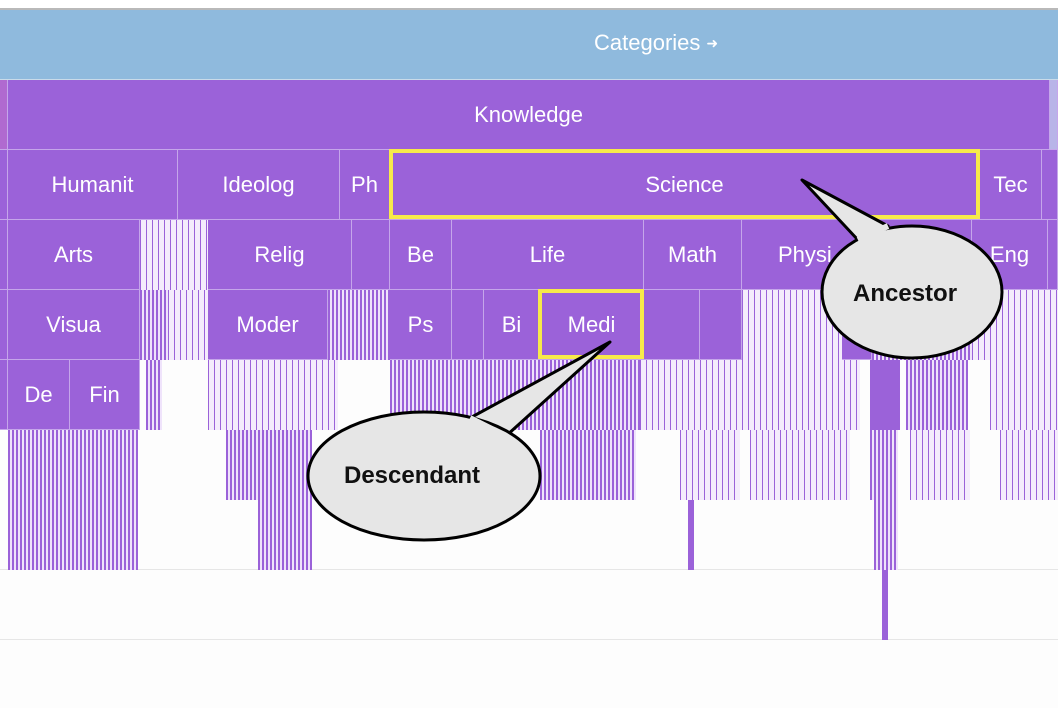  What do you see at coordinates (647, 42) in the screenshot?
I see `categories-title: Categories` at bounding box center [647, 42].